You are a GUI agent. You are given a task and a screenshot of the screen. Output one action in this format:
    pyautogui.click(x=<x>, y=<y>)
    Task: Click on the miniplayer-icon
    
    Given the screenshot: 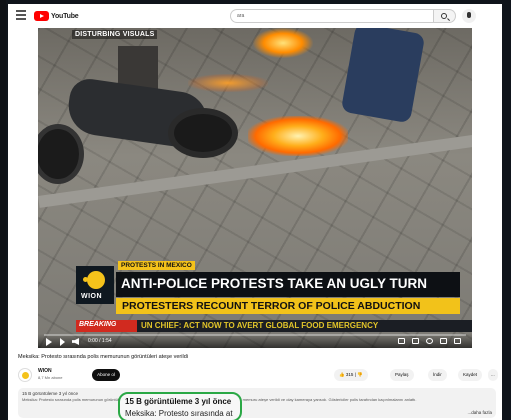 What is the action you would take?
    pyautogui.click(x=443, y=341)
    